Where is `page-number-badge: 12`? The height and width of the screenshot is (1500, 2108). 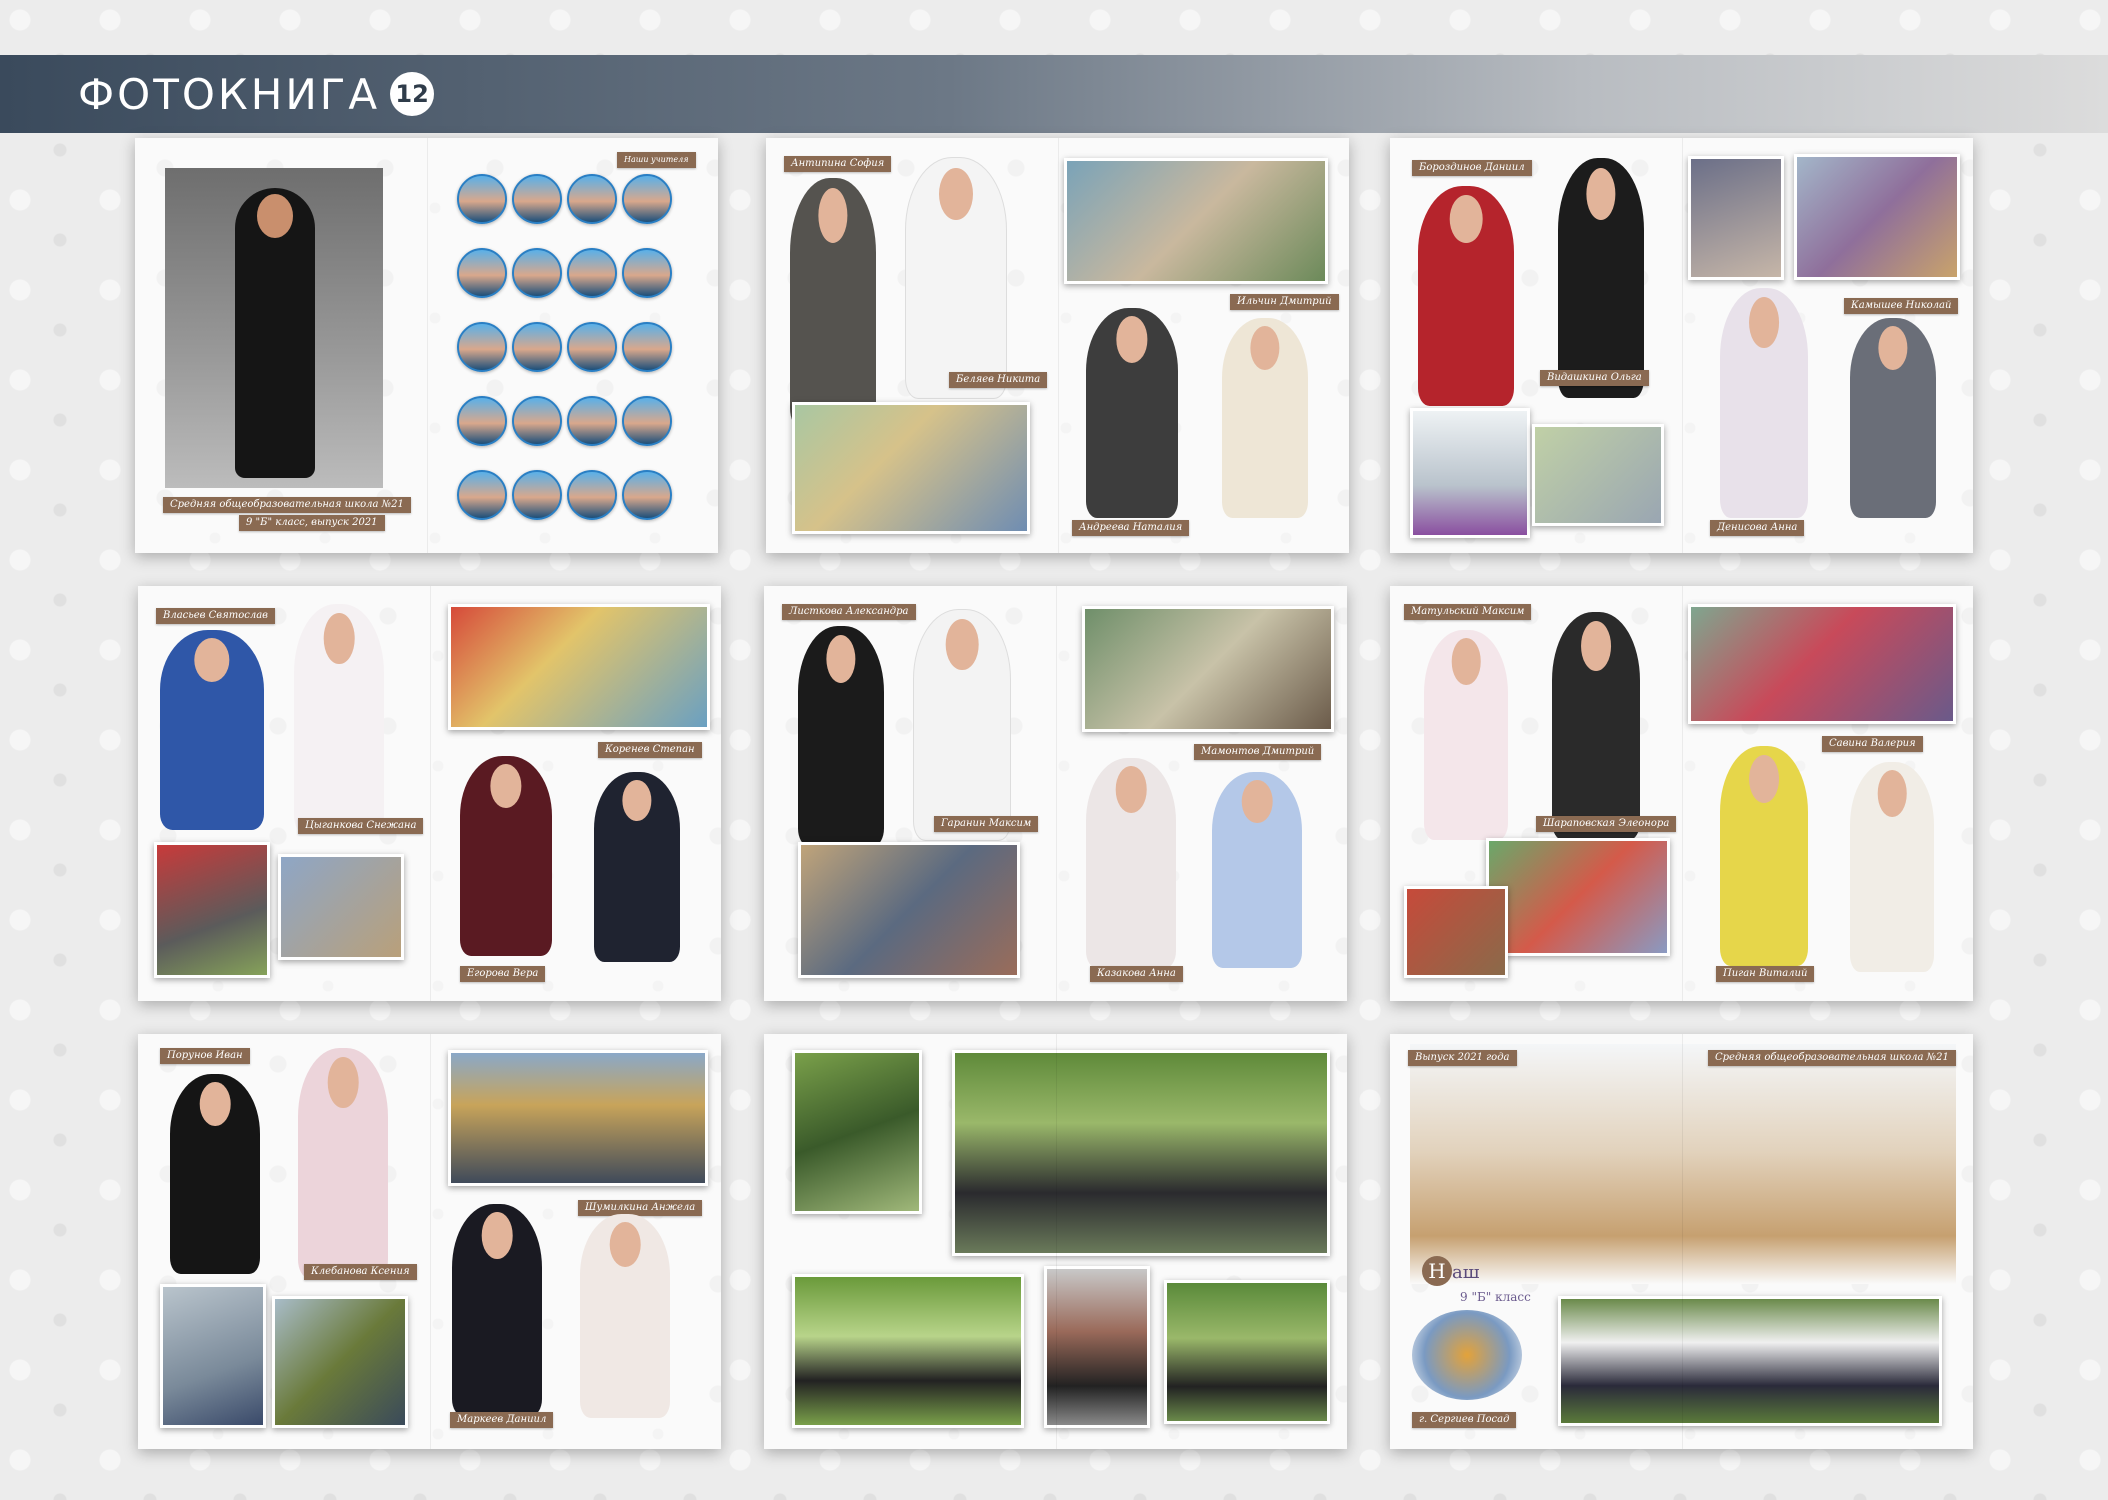
page-number-badge: 12 is located at coordinates (412, 94).